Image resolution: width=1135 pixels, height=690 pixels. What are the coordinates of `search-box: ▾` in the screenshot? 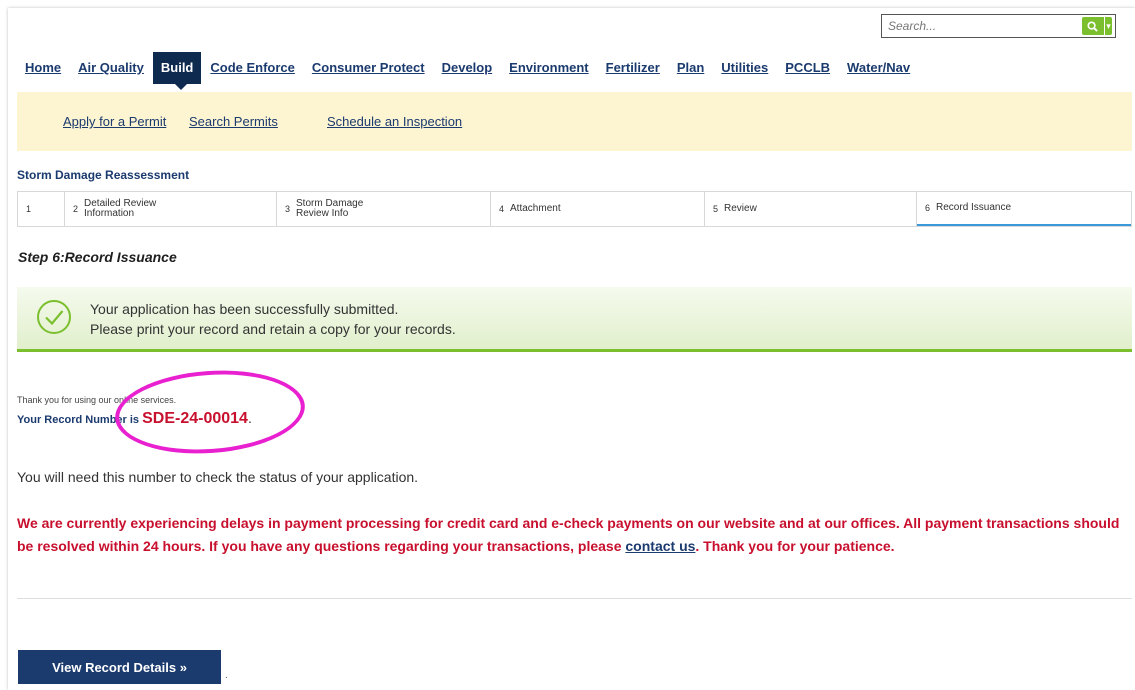 It's located at (998, 26).